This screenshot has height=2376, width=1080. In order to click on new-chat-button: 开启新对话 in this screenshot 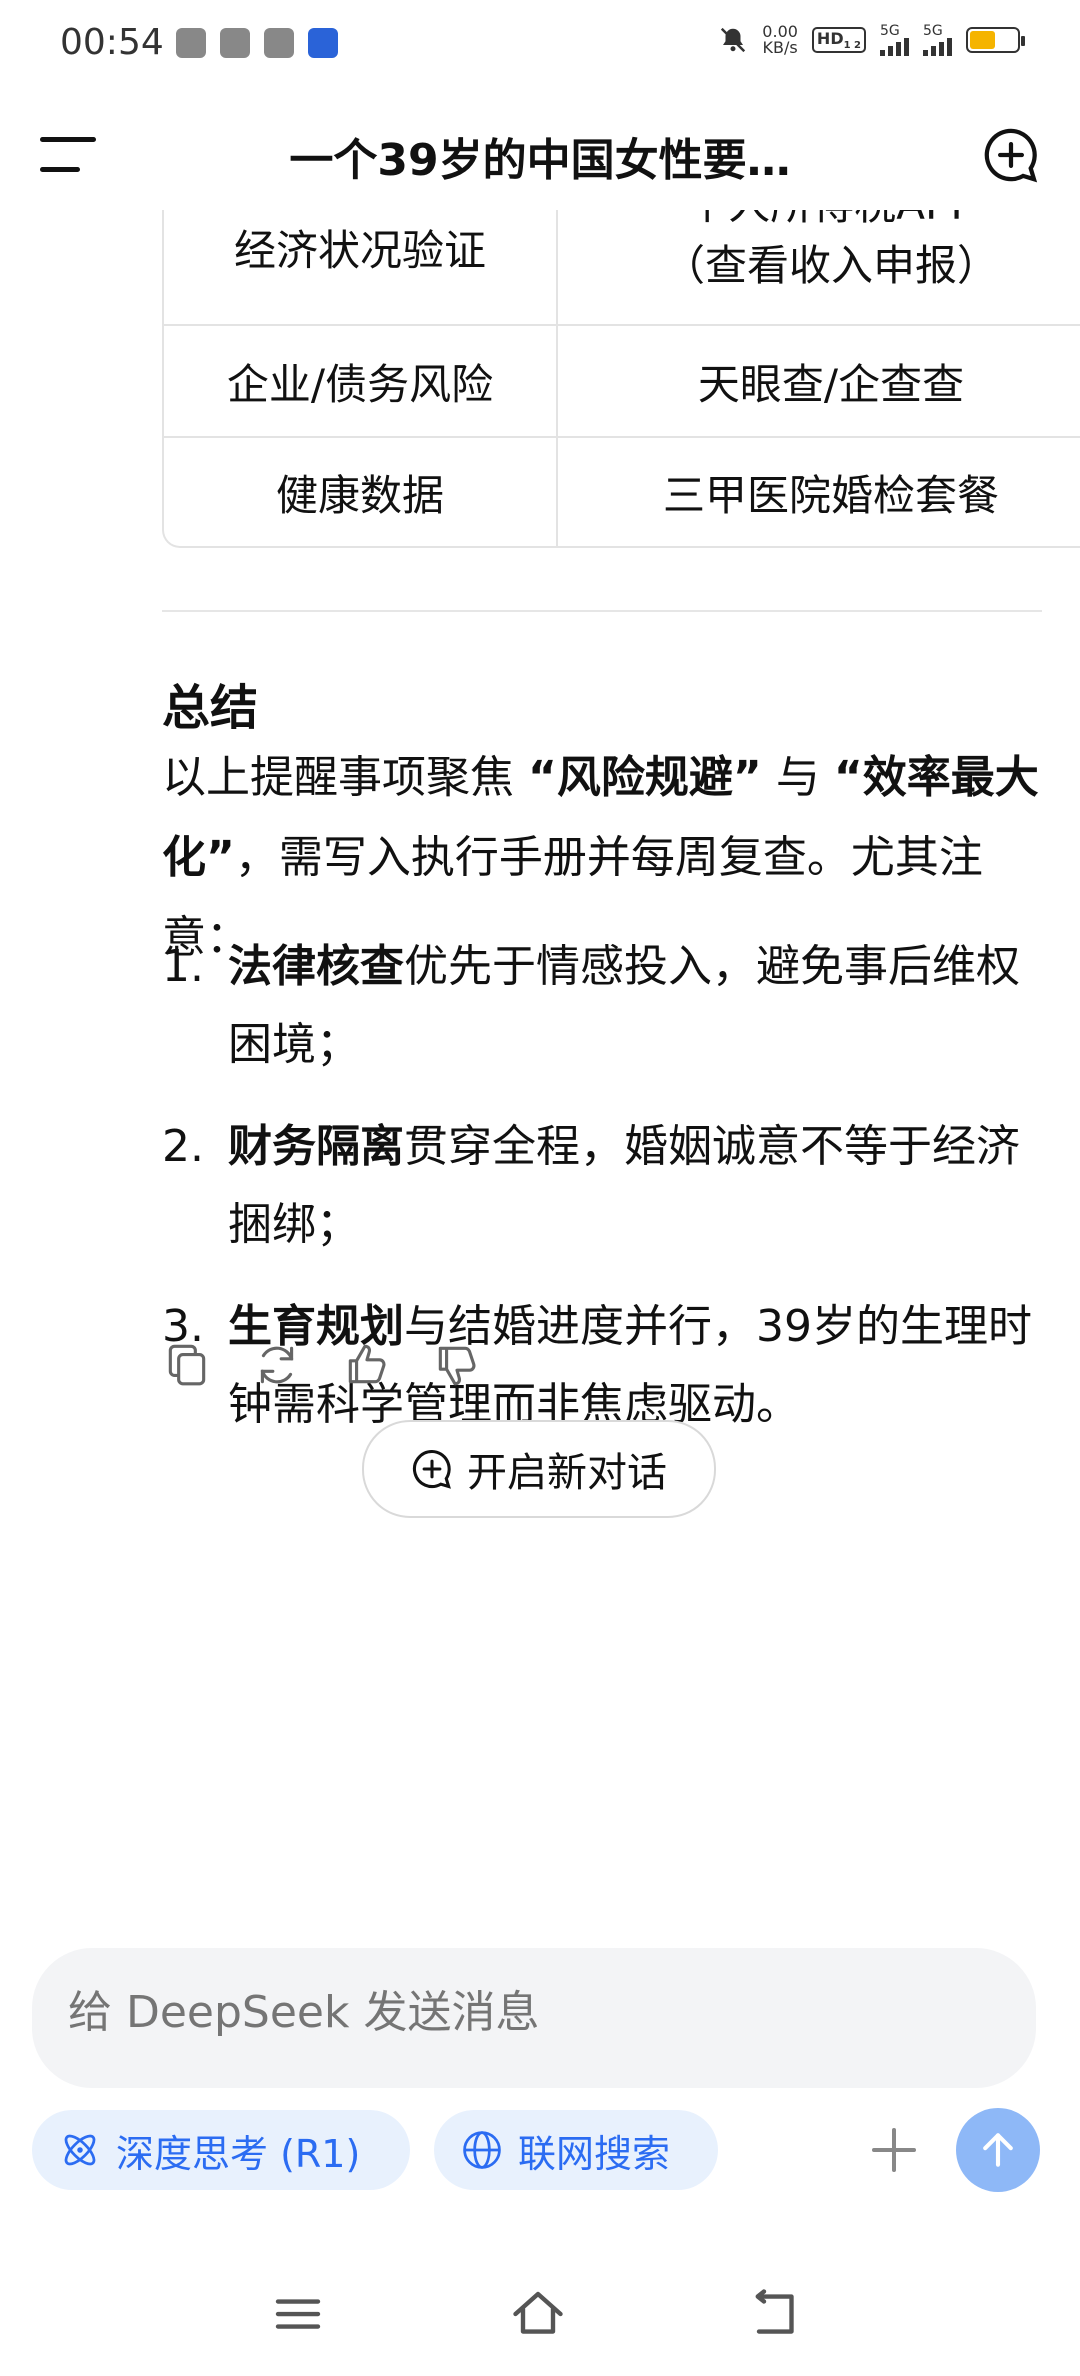, I will do `click(539, 1469)`.